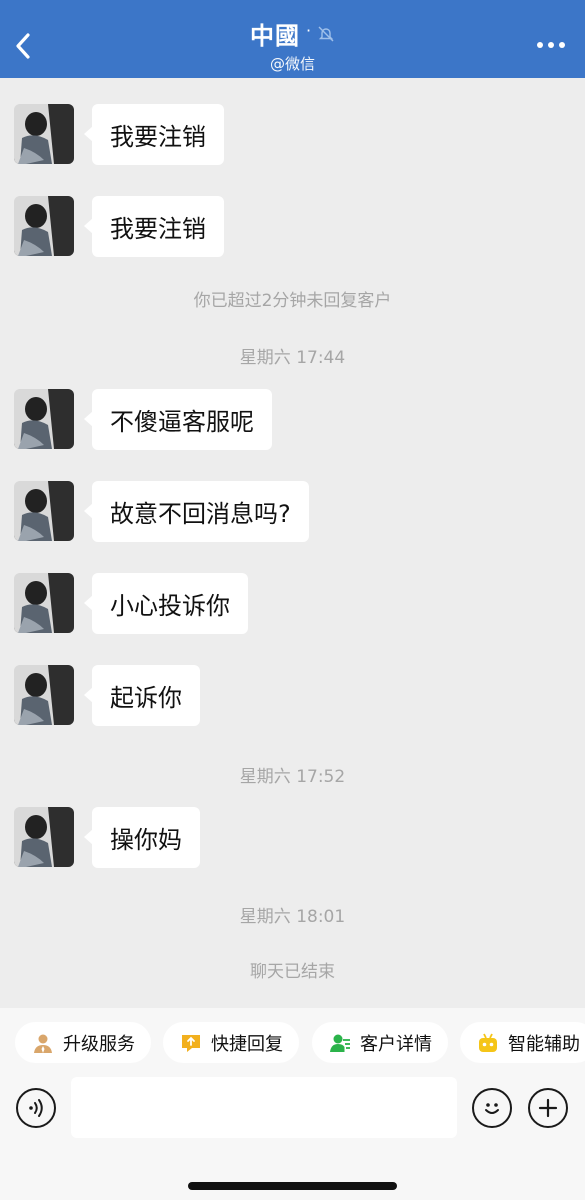  I want to click on voice-icon, so click(36, 1108).